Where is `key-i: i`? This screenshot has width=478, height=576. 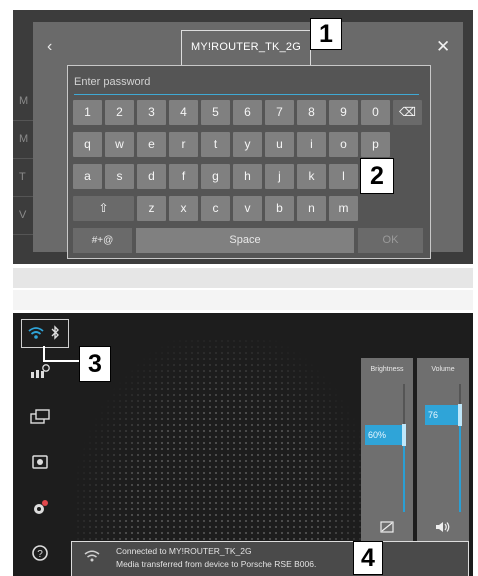 key-i: i is located at coordinates (311, 144).